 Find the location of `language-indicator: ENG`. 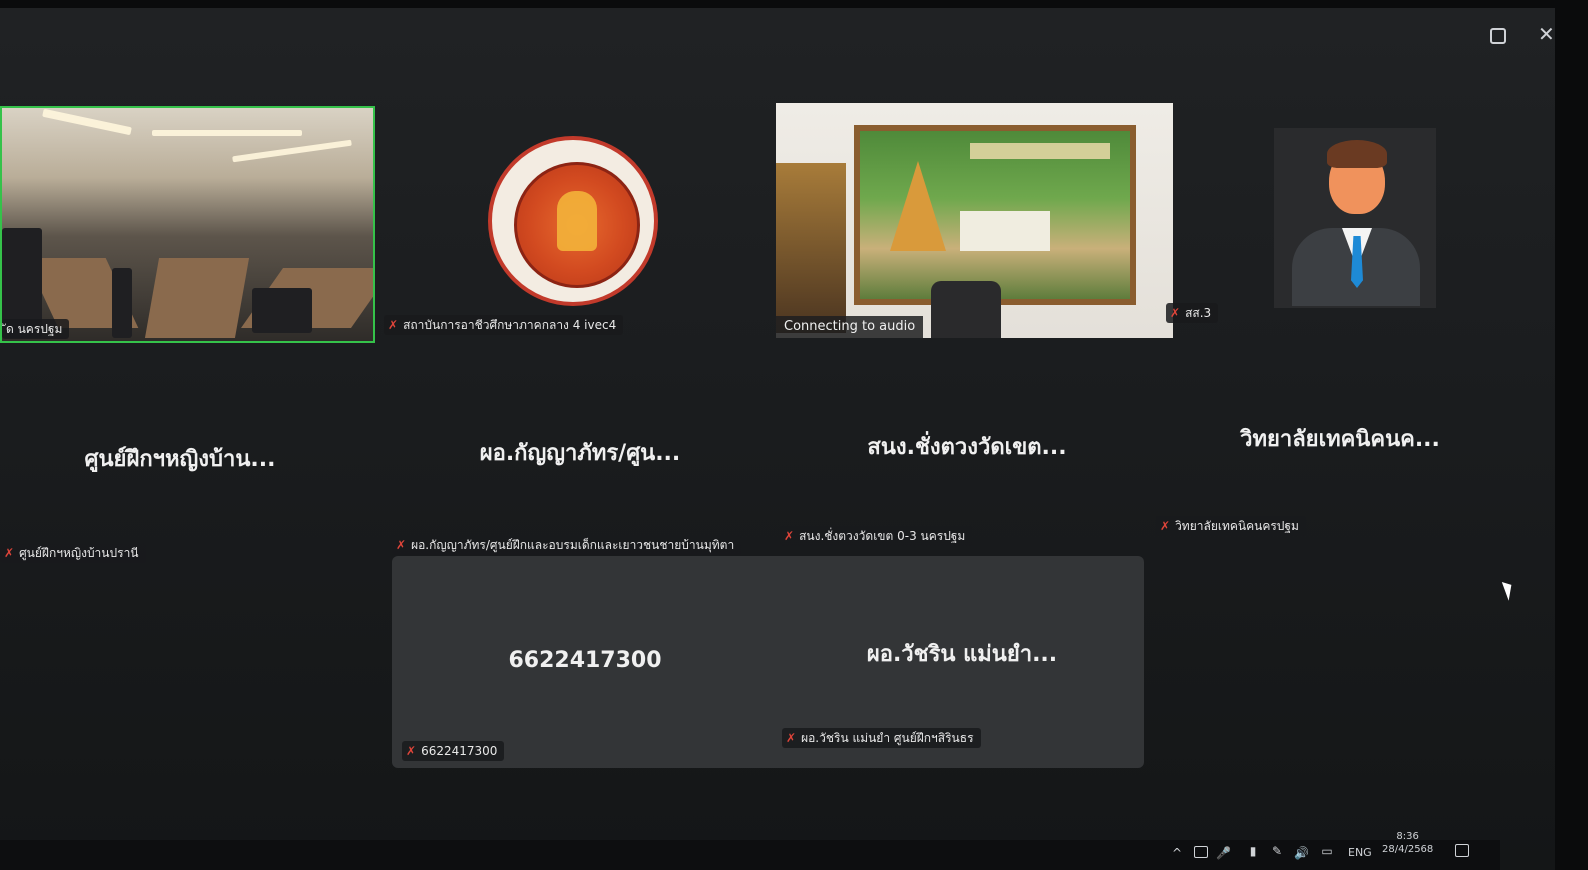

language-indicator: ENG is located at coordinates (1360, 852).